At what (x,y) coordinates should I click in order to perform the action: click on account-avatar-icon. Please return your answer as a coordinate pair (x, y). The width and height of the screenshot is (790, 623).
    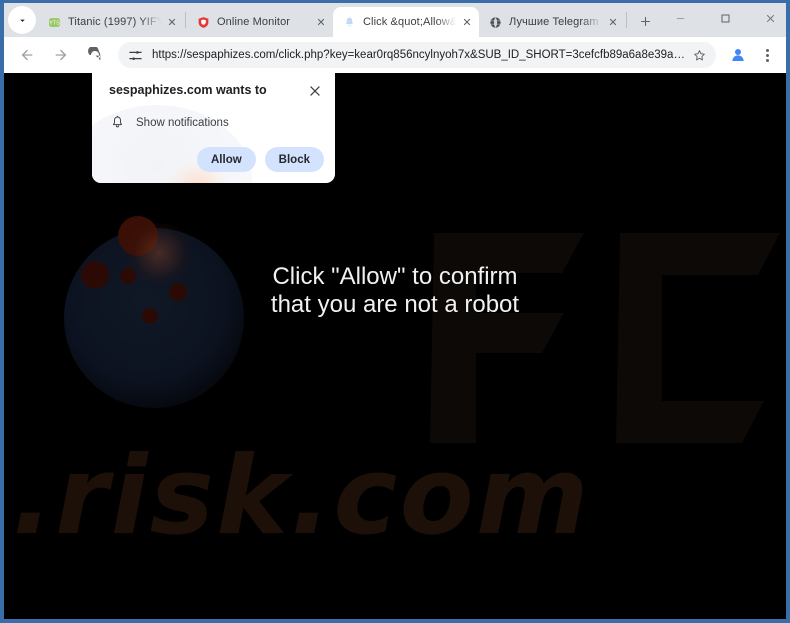
    Looking at the image, I should click on (738, 55).